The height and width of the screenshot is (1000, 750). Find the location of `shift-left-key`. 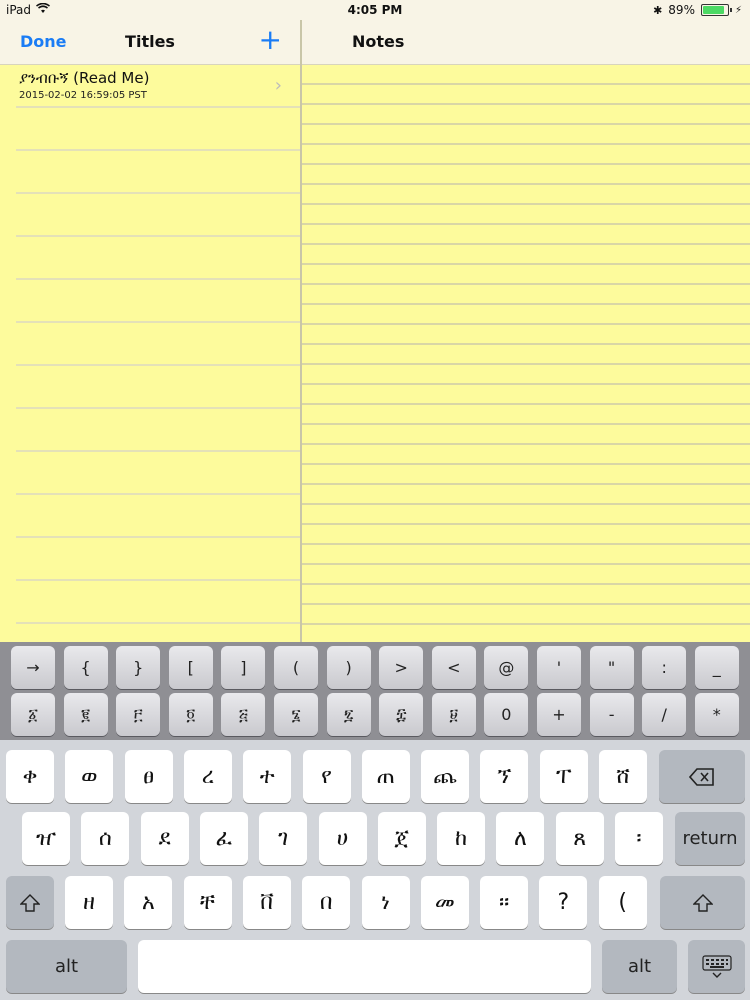

shift-left-key is located at coordinates (30, 902).